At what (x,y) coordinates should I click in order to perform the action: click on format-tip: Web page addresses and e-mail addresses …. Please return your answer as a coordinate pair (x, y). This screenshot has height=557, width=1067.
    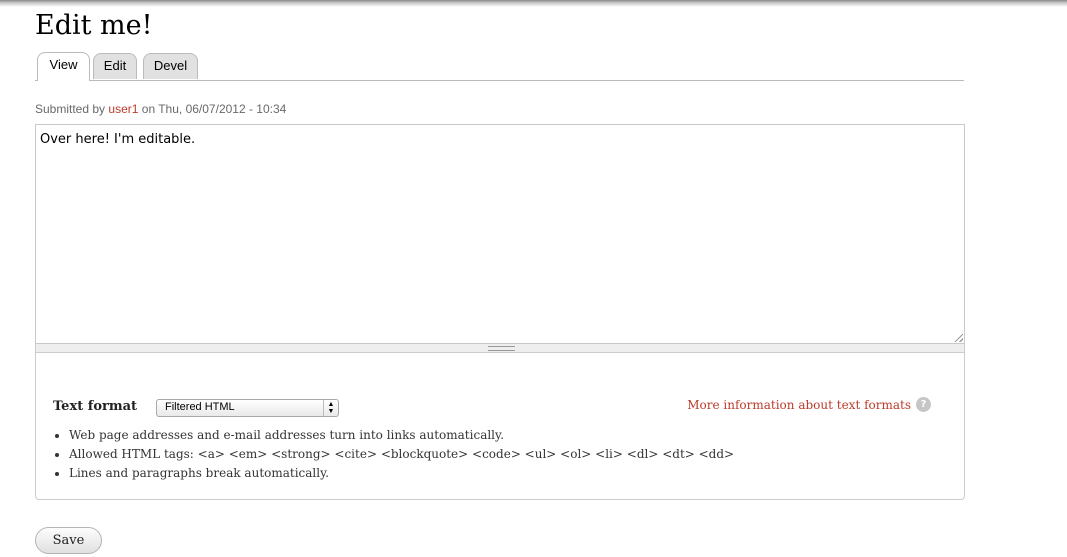
    Looking at the image, I should click on (401, 435).